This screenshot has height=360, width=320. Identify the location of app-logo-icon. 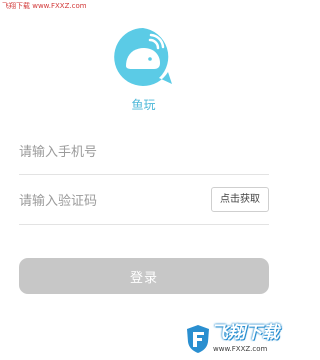
(143, 57).